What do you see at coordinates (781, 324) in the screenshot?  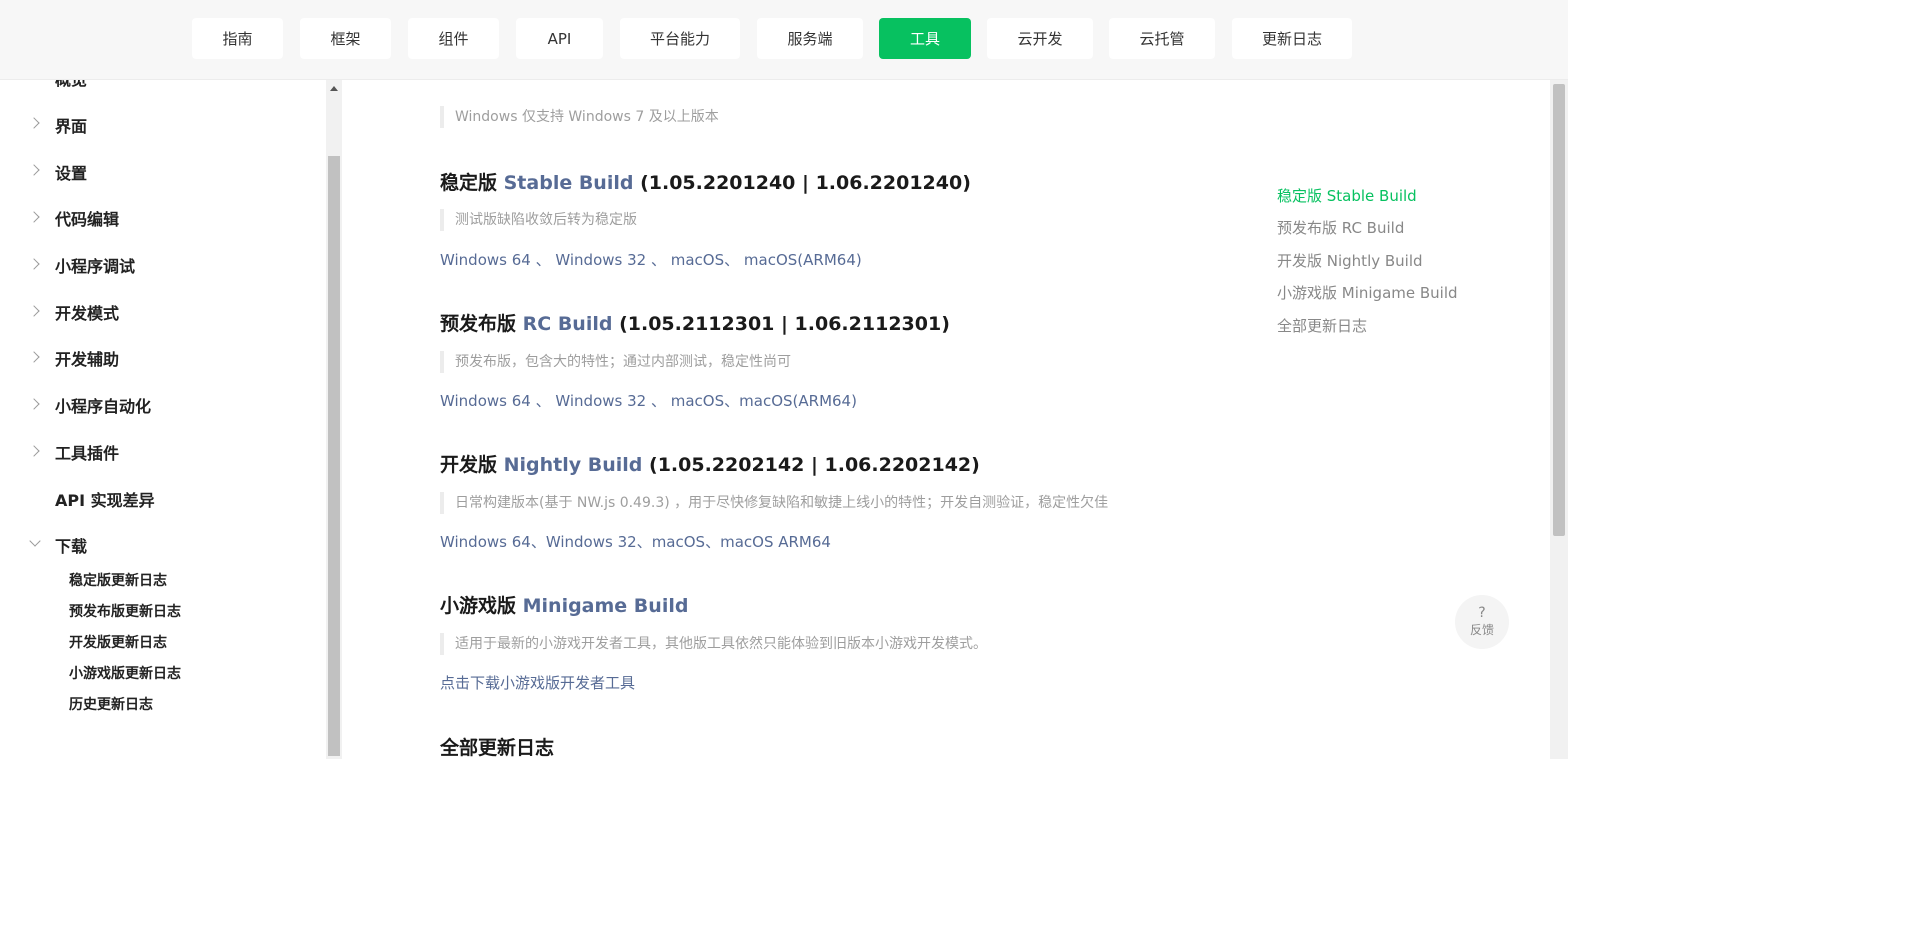 I see `heading-version: (1.05.2112301 | 1.06.2112301)` at bounding box center [781, 324].